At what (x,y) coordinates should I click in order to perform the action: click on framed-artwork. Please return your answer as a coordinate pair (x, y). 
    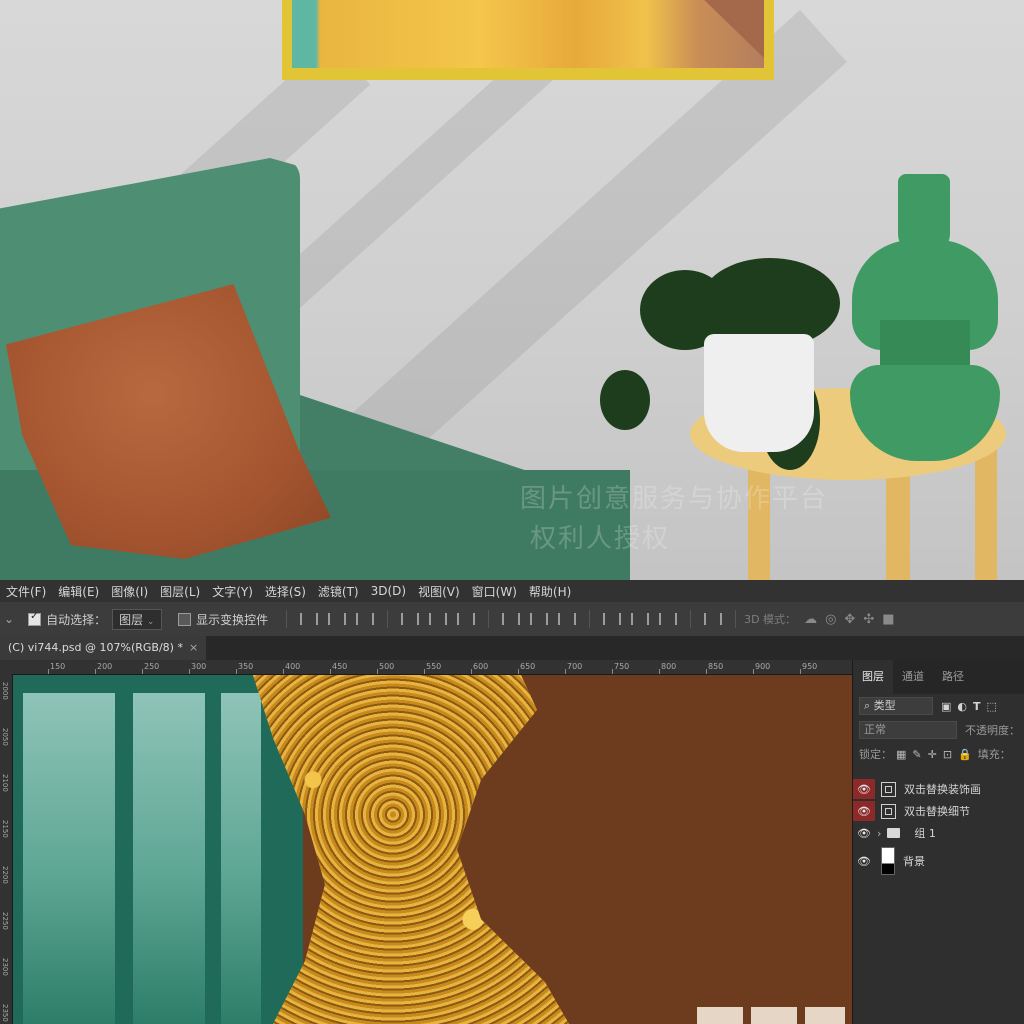
    Looking at the image, I should click on (528, 34).